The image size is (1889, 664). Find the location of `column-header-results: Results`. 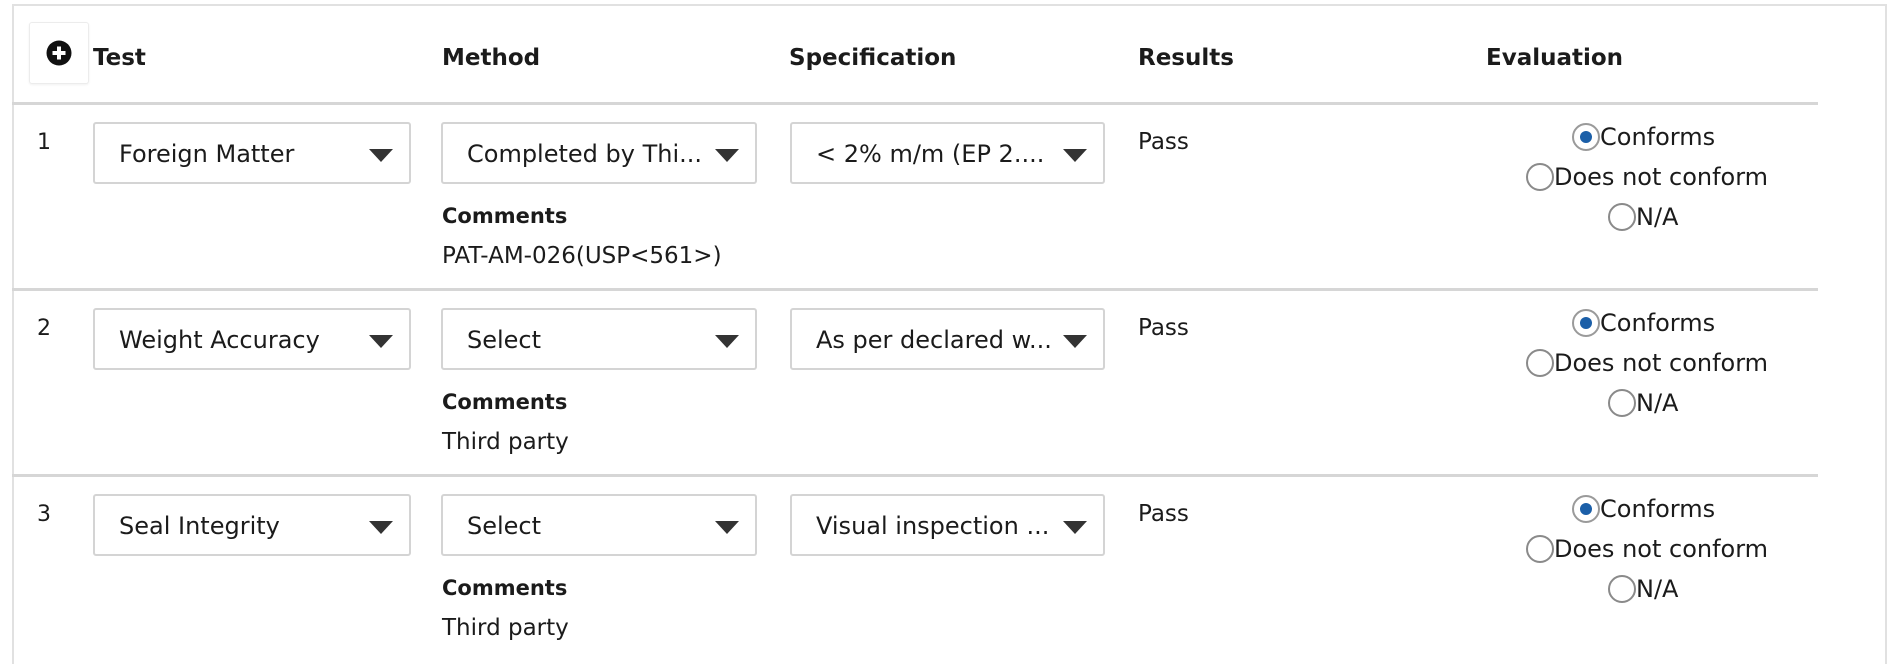

column-header-results: Results is located at coordinates (1186, 58).